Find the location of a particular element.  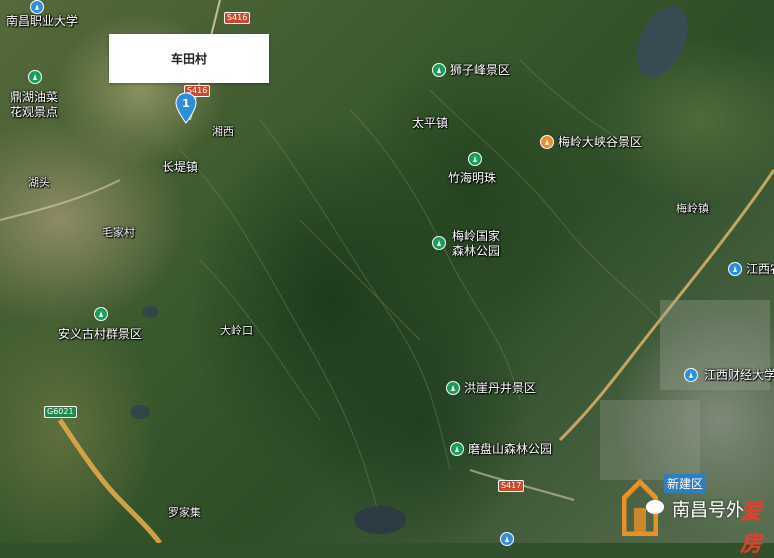

watermark-brand: 爱房 is located at coordinates (751, 528).